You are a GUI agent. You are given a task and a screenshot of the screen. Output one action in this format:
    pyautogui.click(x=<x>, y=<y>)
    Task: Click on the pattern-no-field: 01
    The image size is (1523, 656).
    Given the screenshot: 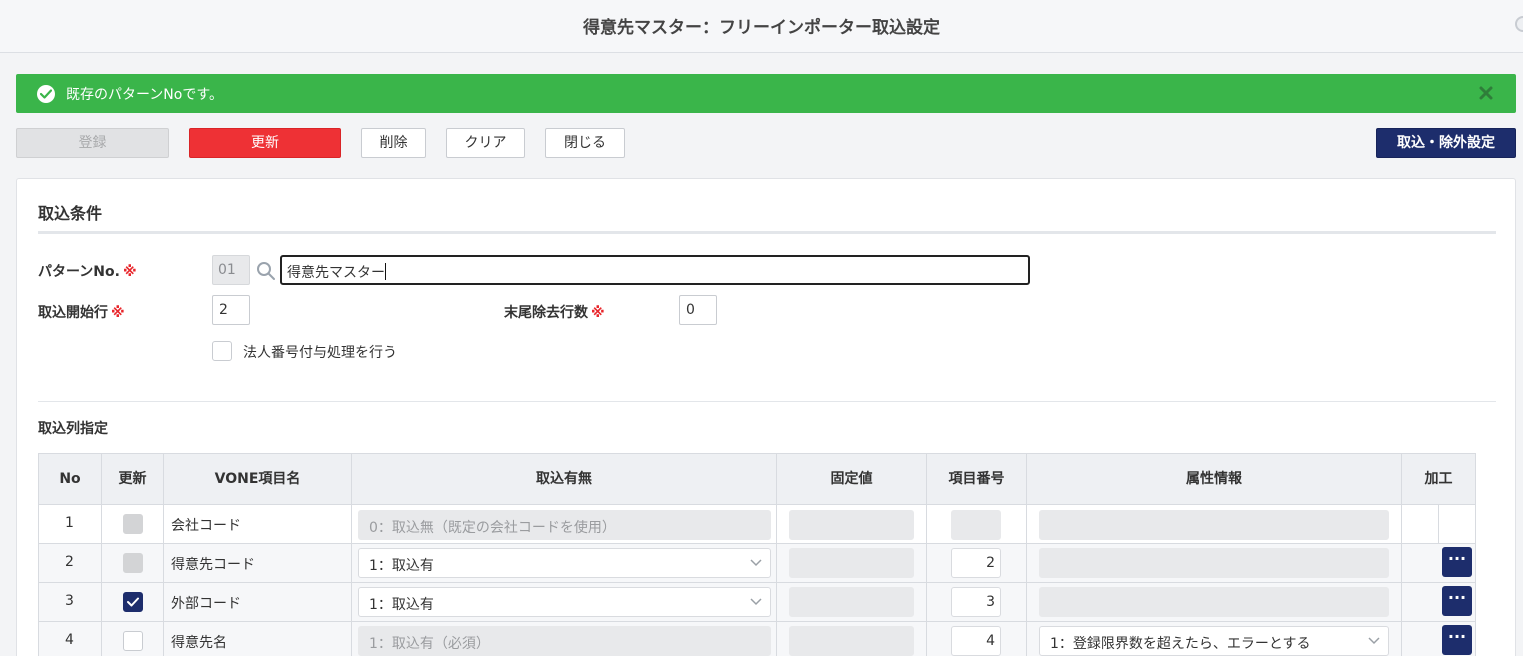 What is the action you would take?
    pyautogui.click(x=231, y=270)
    